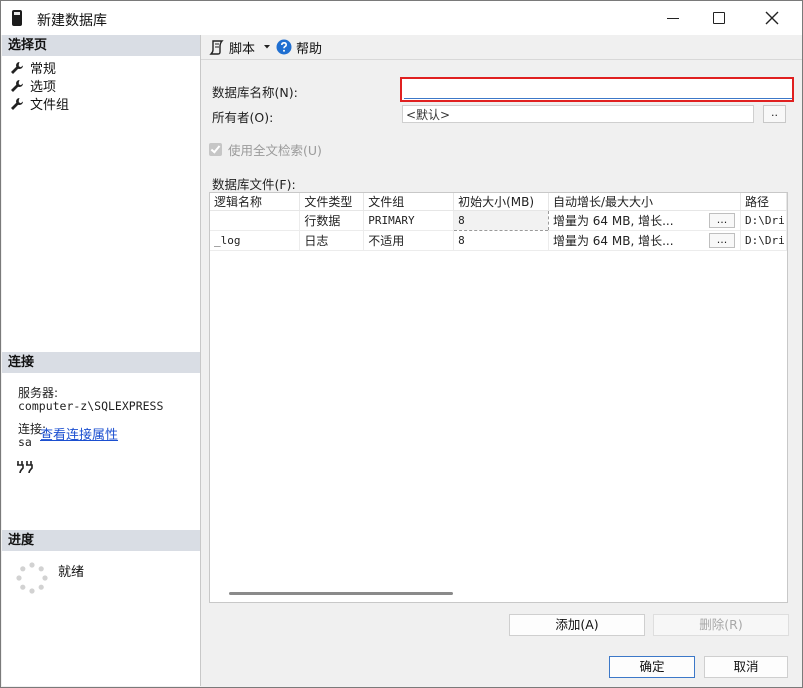 The width and height of the screenshot is (803, 688). What do you see at coordinates (50, 105) in the screenshot?
I see `page-item-label: 文件组` at bounding box center [50, 105].